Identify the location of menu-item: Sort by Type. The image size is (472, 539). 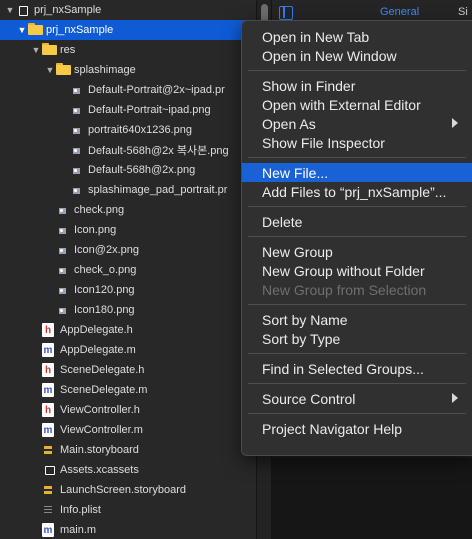
(357, 338).